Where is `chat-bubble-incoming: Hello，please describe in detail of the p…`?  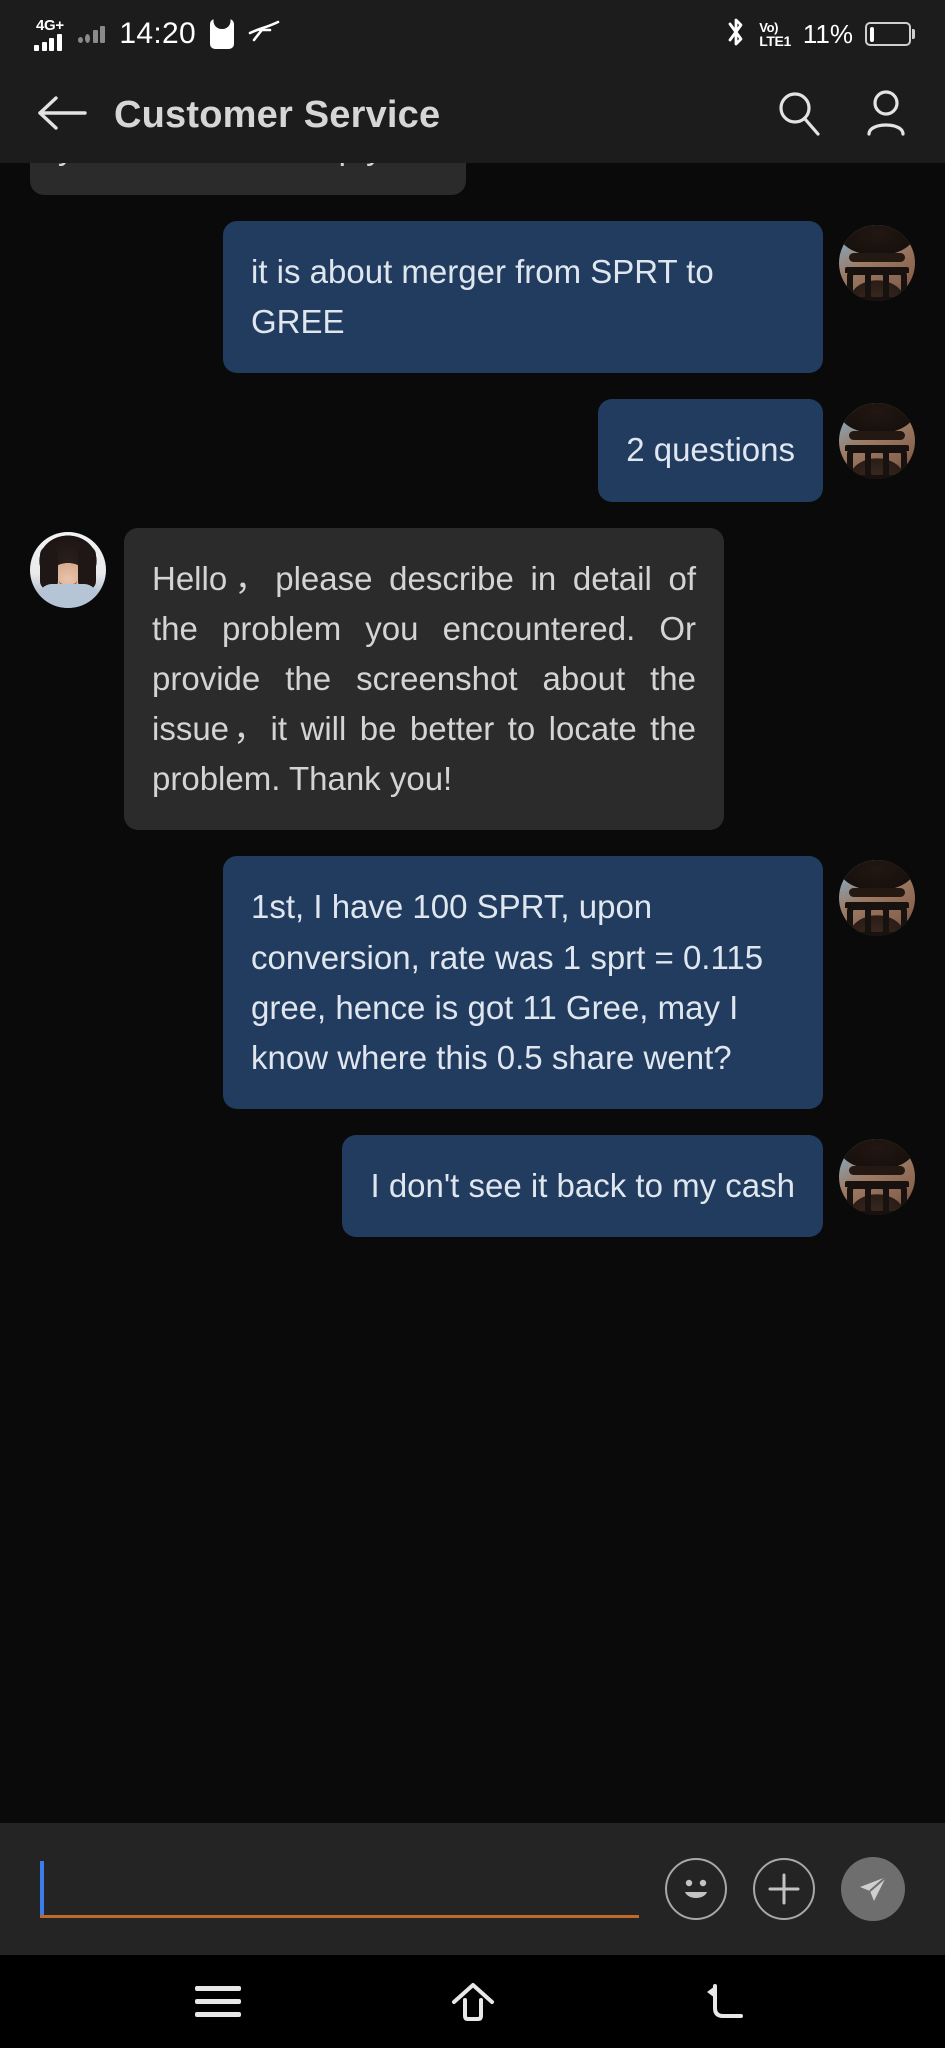
chat-bubble-incoming: Hello，please describe in detail of the p… is located at coordinates (424, 679).